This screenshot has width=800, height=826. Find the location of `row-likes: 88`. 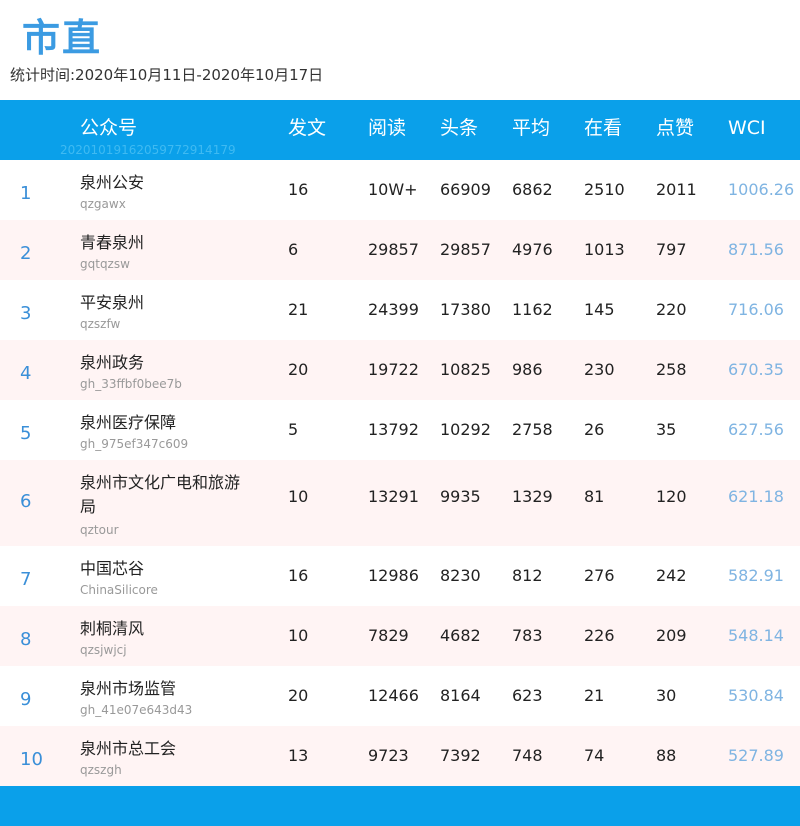

row-likes: 88 is located at coordinates (666, 755).